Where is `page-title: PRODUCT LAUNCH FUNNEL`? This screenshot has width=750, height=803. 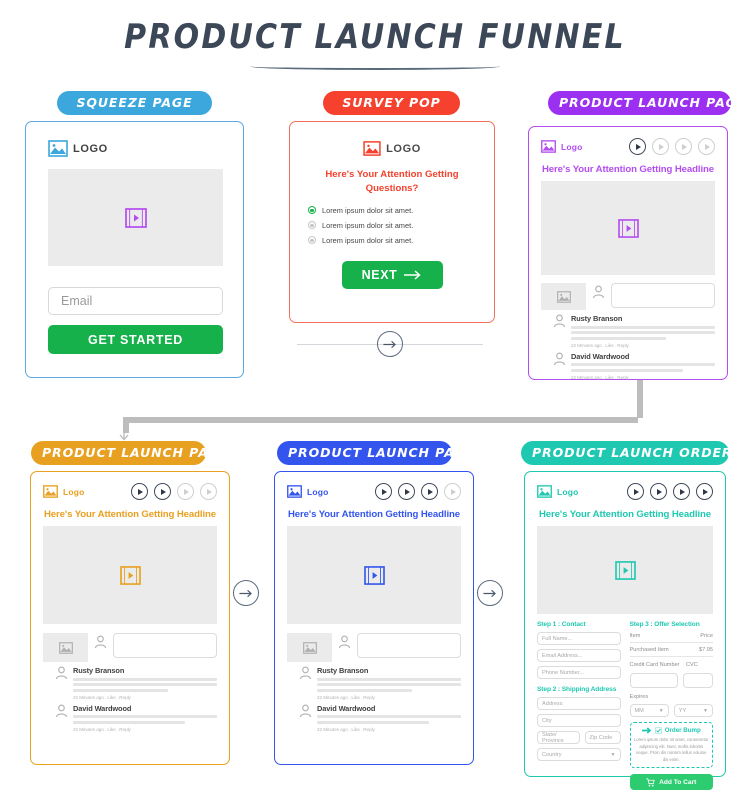
page-title: PRODUCT LAUNCH FUNNEL is located at coordinates (375, 37).